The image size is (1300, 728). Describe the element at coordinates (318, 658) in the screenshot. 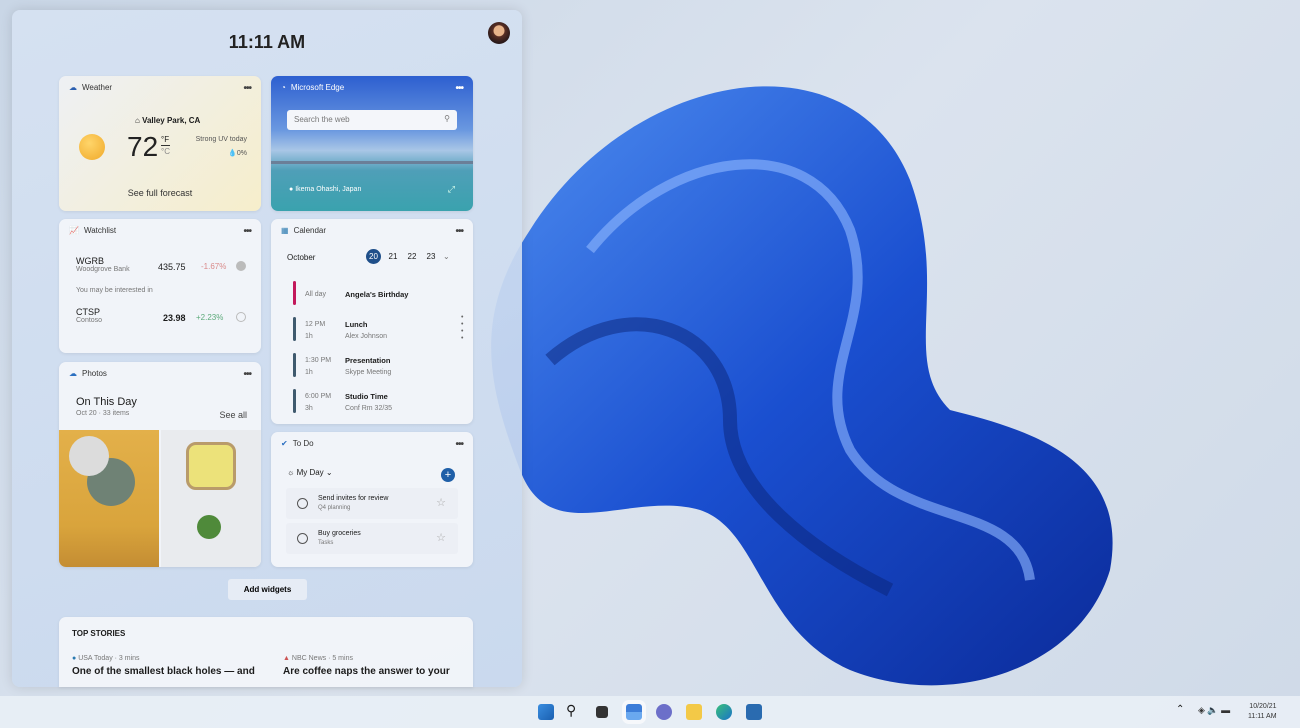

I see `story-source: ▲ NBC News · 5 mins` at that location.